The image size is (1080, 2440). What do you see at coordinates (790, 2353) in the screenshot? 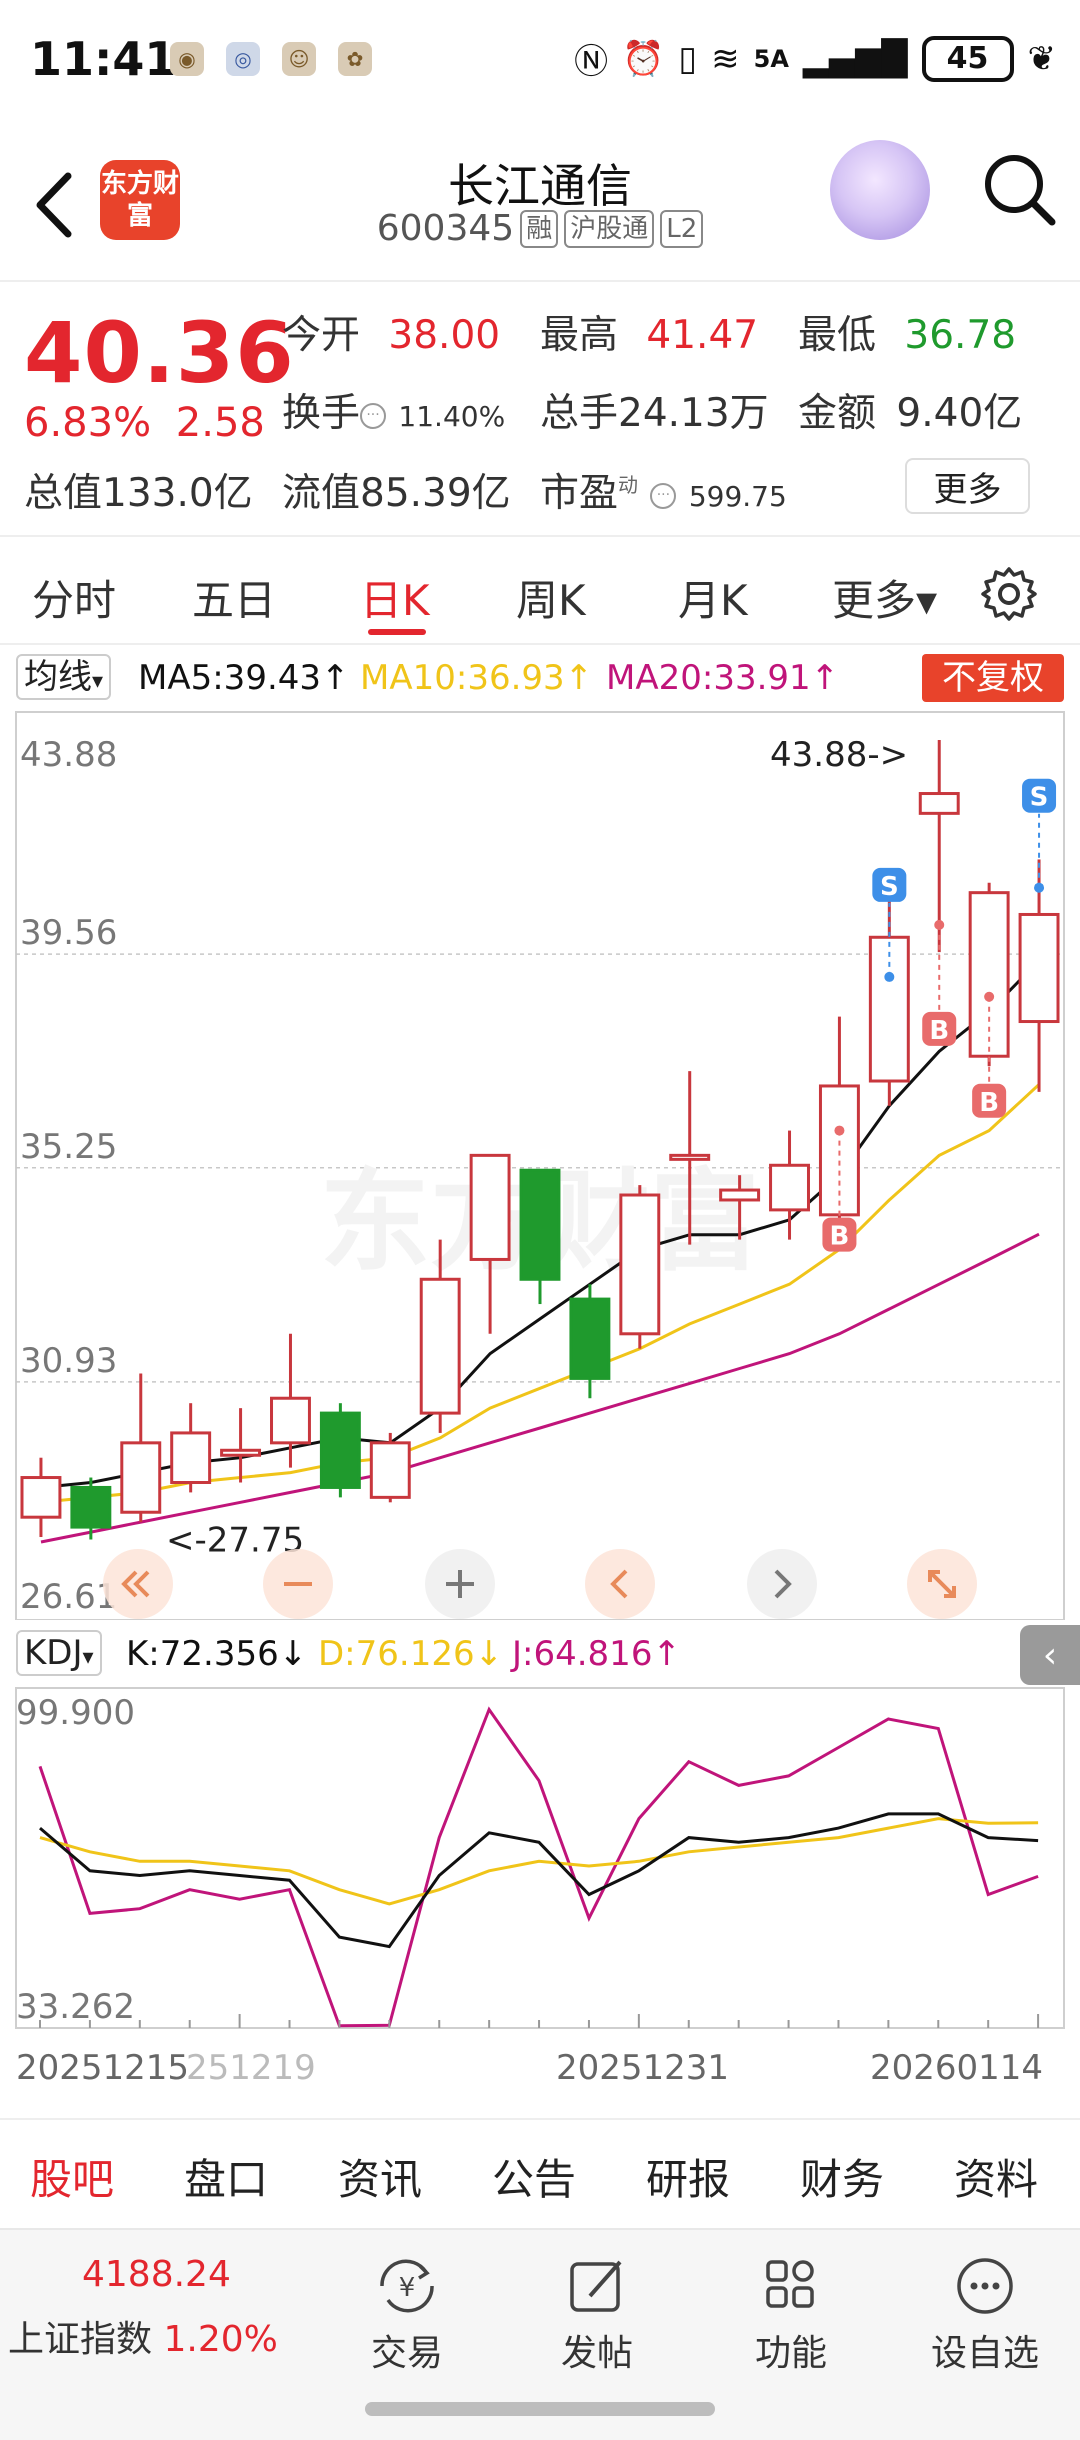
I see `functions-label: 功能` at bounding box center [790, 2353].